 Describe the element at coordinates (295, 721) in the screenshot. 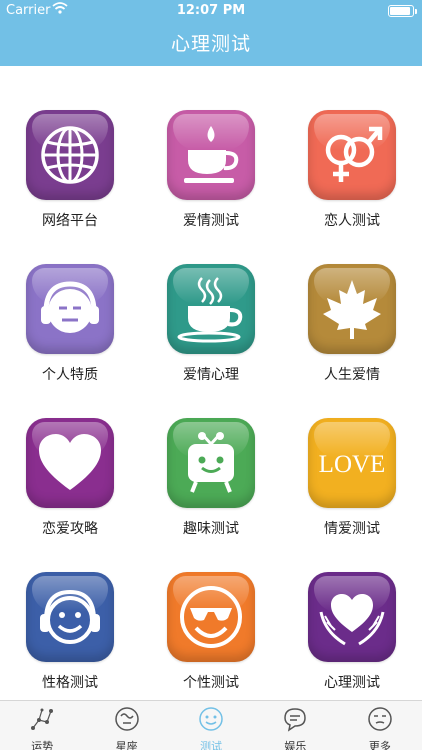

I see `chat-bubble-icon` at that location.